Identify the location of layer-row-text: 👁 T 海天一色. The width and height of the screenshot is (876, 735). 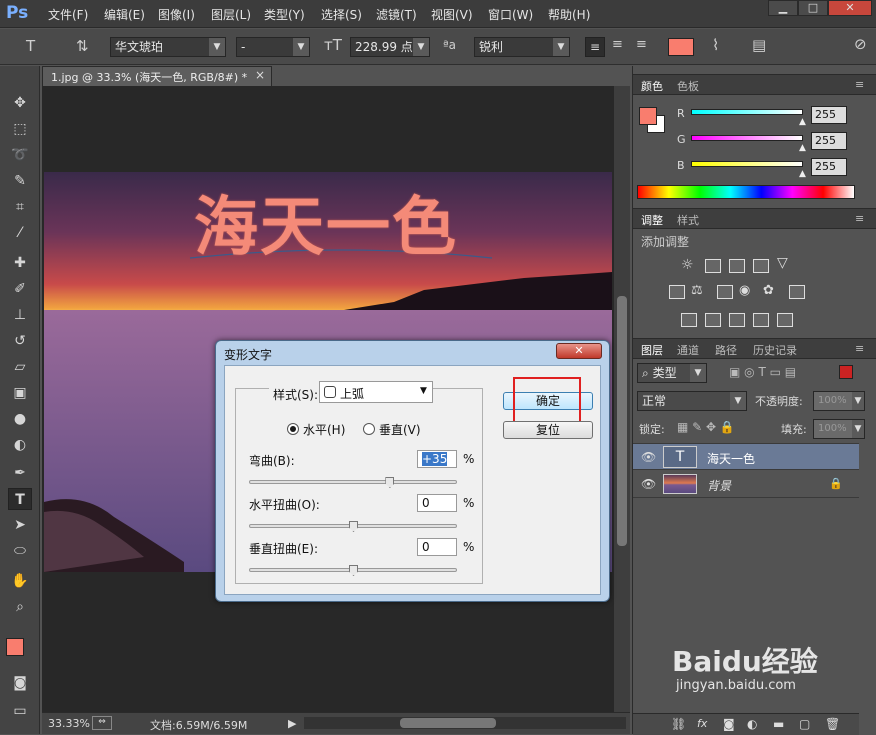
(746, 456).